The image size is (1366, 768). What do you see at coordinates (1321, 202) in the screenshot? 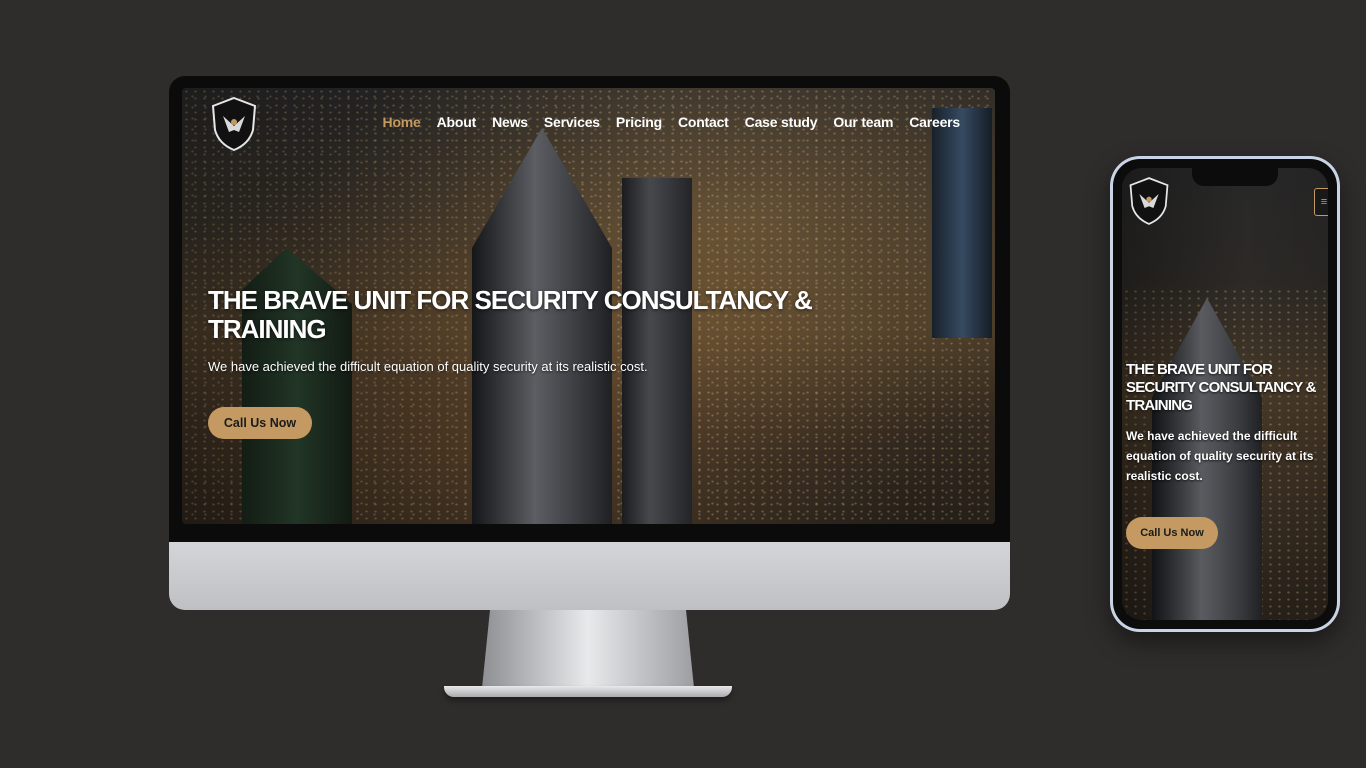
I see `hamburger-icon: ≡` at bounding box center [1321, 202].